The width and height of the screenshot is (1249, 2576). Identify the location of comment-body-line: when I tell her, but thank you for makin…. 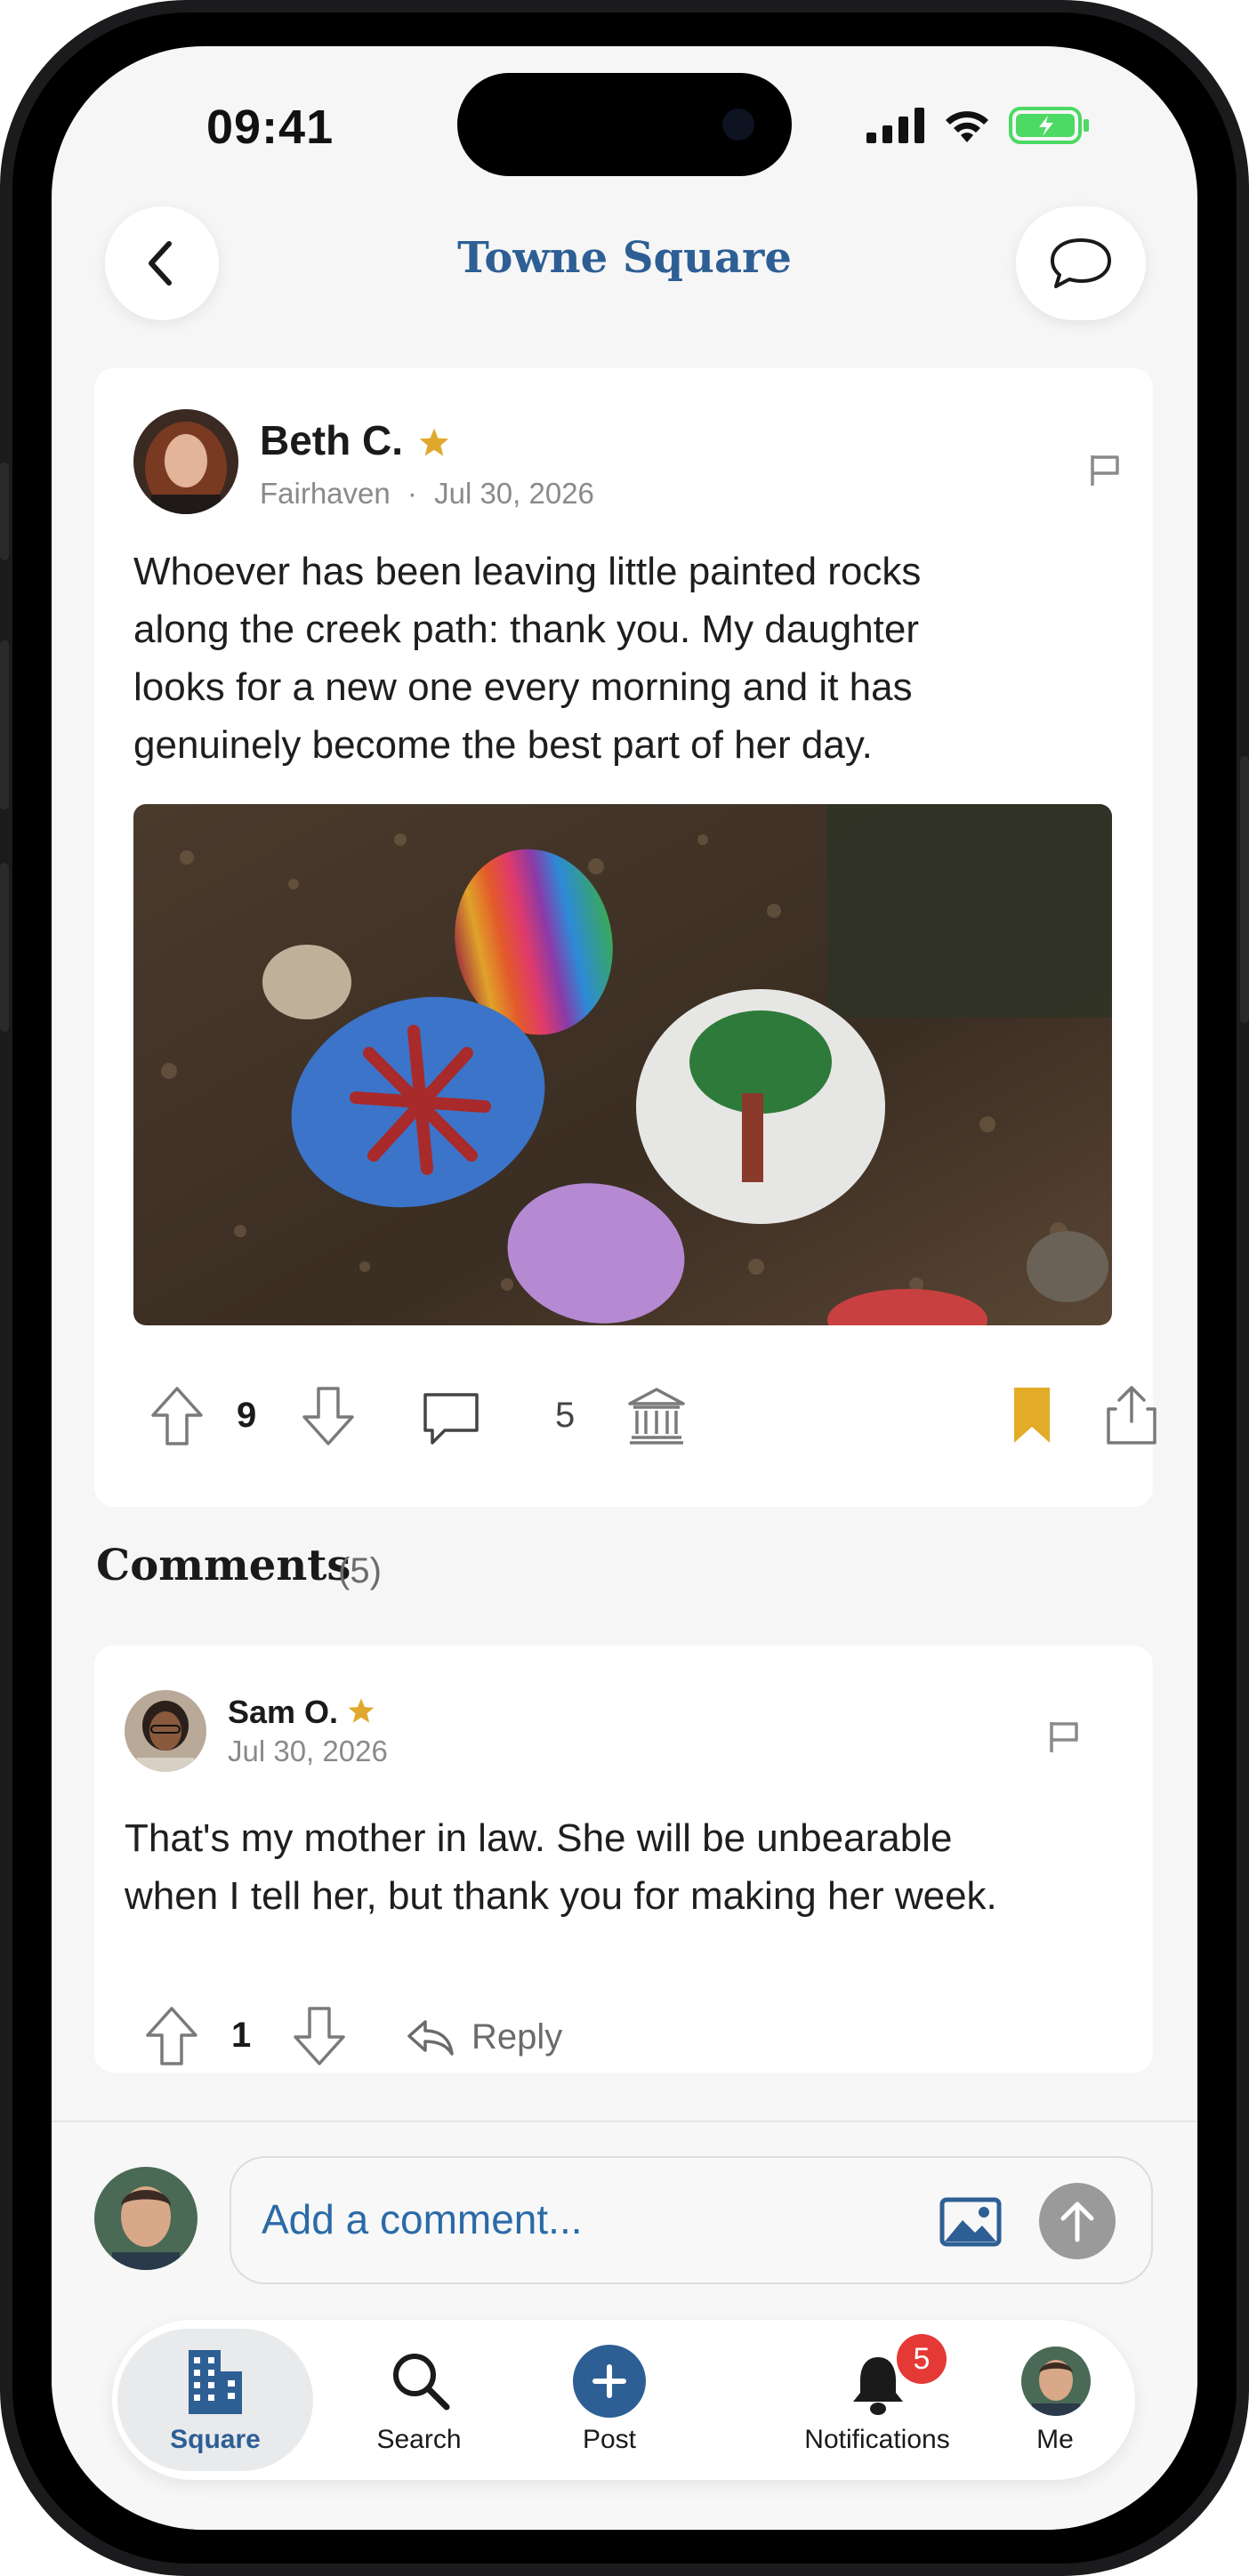
(561, 1896).